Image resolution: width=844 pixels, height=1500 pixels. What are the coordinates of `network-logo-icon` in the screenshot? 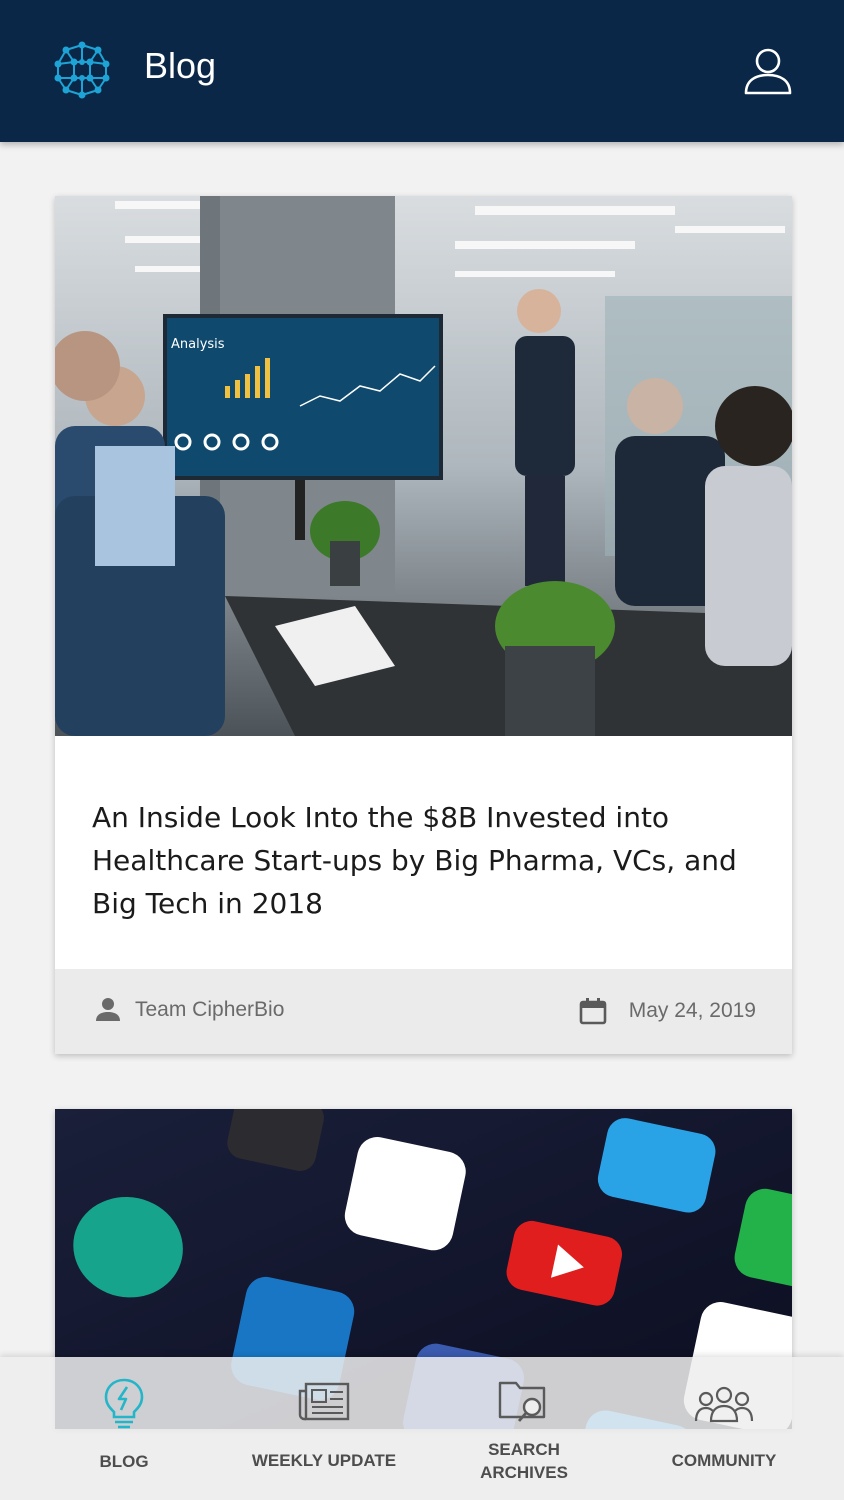 It's located at (82, 70).